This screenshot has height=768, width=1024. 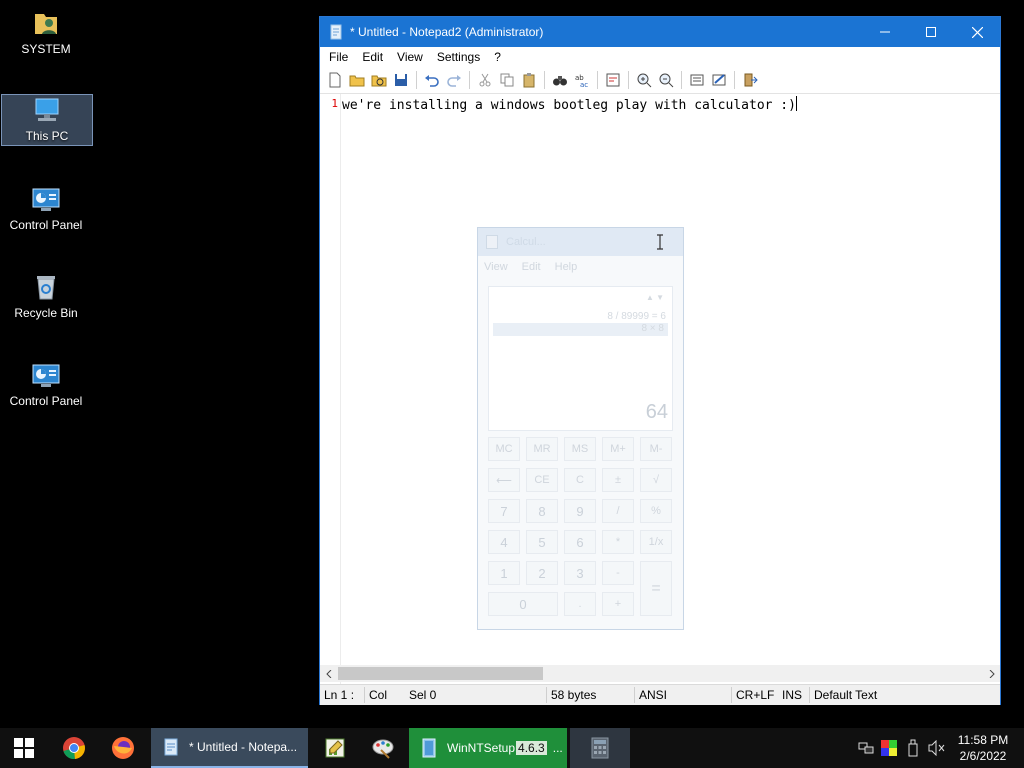 I want to click on calc-button-m-plus: M+, so click(x=618, y=449).